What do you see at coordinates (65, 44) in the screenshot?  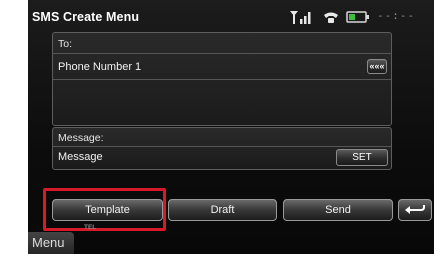 I see `recipient-label: To:` at bounding box center [65, 44].